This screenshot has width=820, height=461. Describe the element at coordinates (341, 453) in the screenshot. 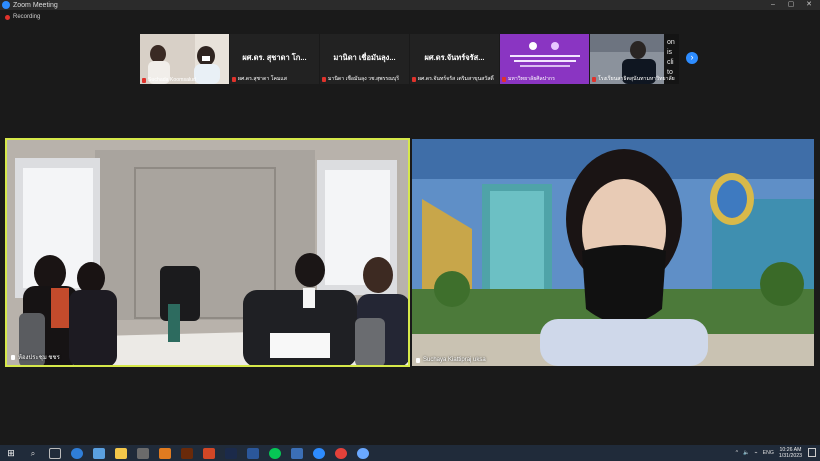

I see `chrome-icon` at that location.